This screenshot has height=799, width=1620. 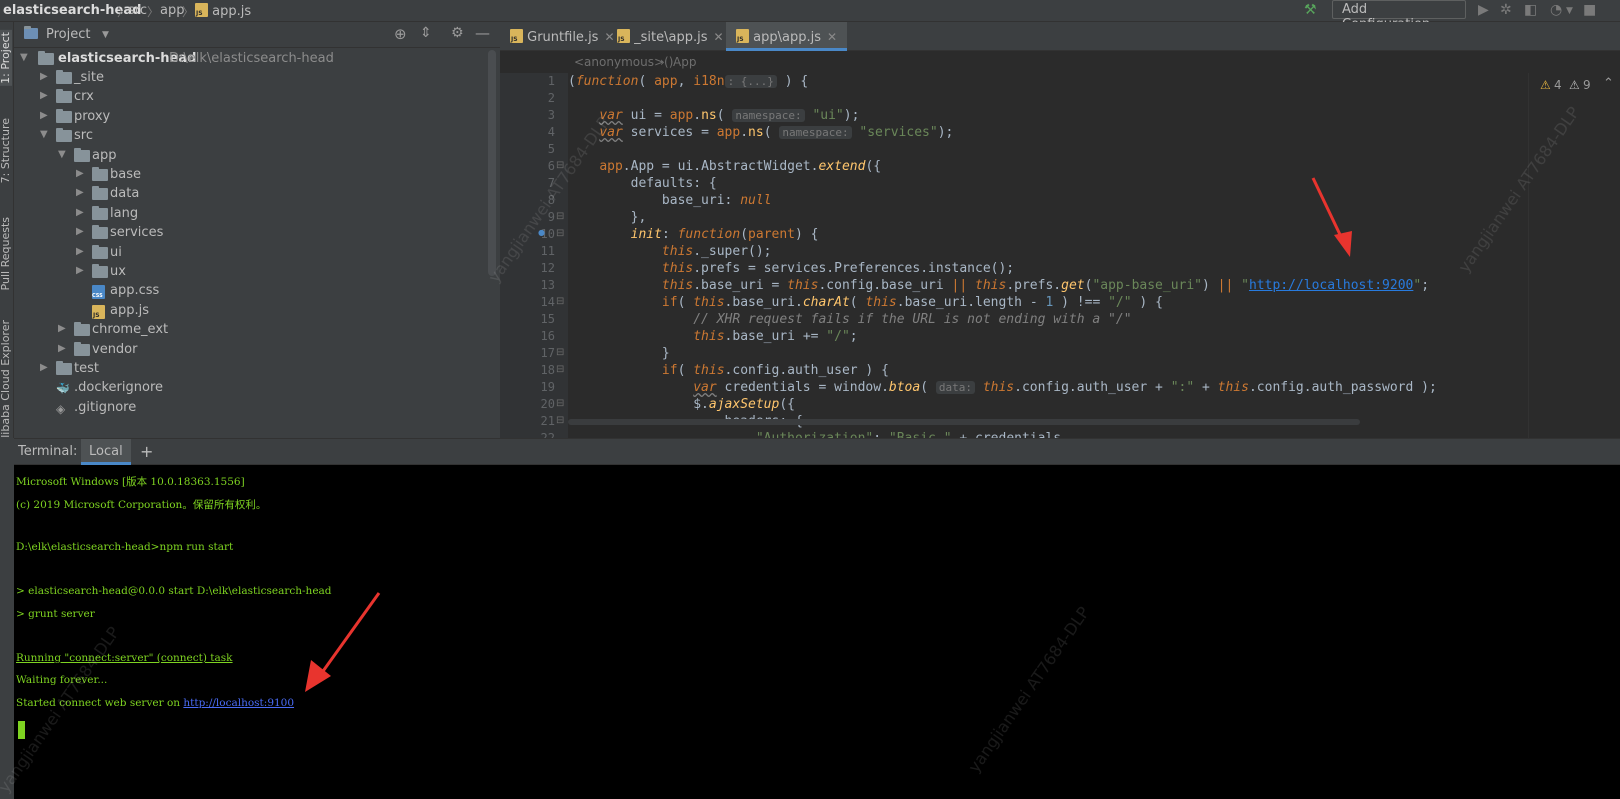 What do you see at coordinates (1310, 10) in the screenshot?
I see `build-hammer-icon: ⚒` at bounding box center [1310, 10].